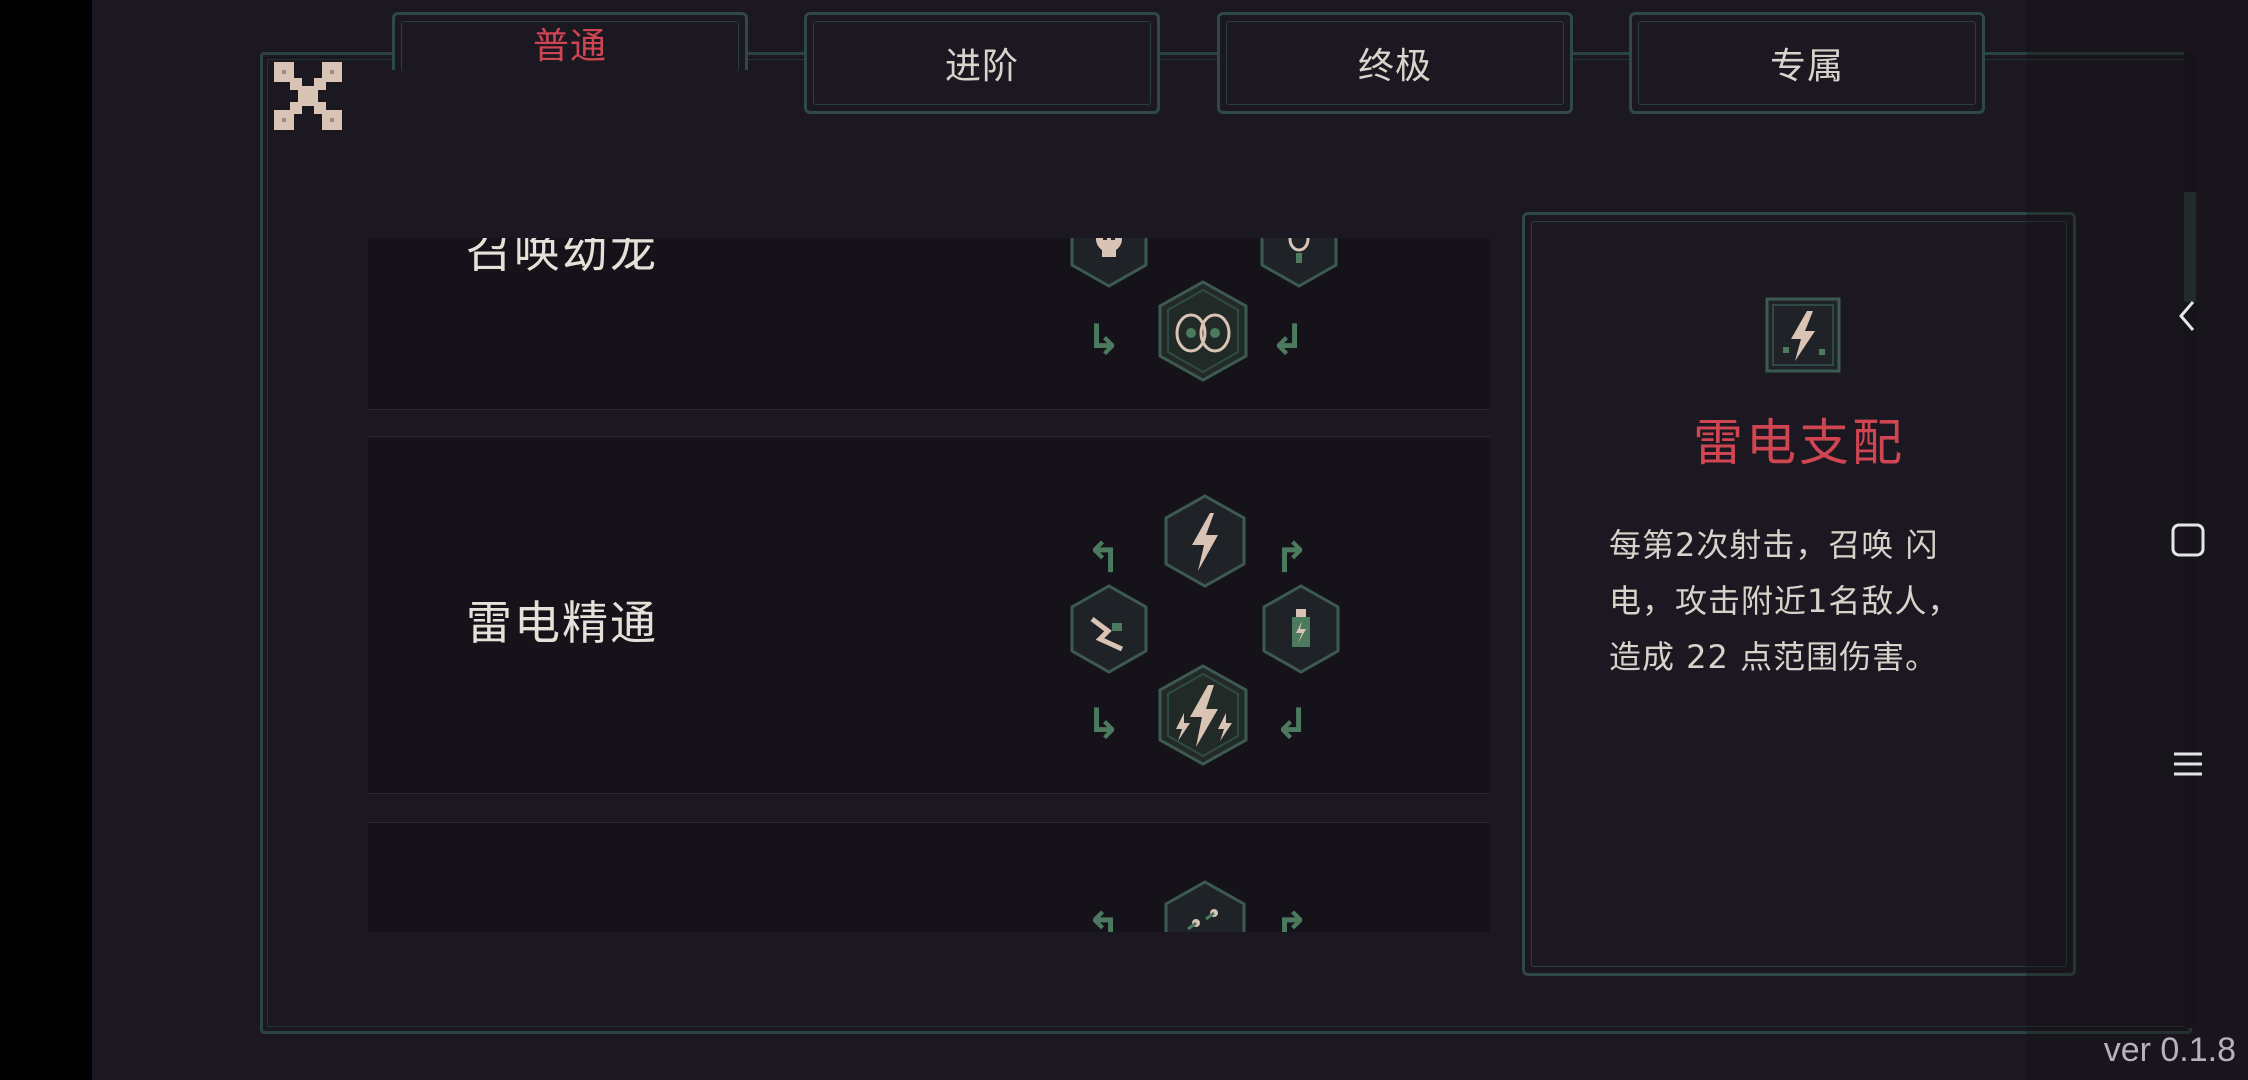  What do you see at coordinates (1806, 66) in the screenshot?
I see `tab-exclusive-label: 专属` at bounding box center [1806, 66].